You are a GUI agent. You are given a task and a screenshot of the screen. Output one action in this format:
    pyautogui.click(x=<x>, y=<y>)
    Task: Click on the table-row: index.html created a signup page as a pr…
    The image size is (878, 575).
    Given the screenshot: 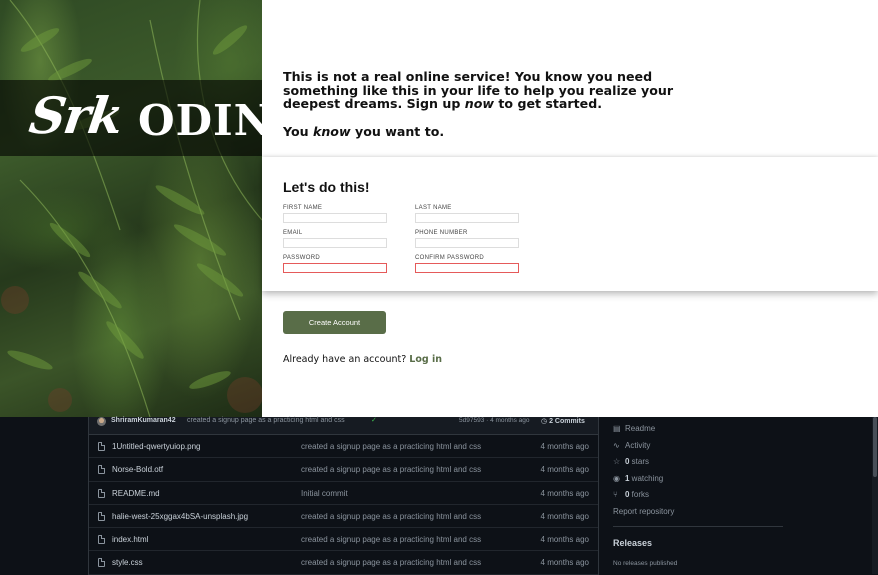 What is the action you would take?
    pyautogui.click(x=343, y=540)
    